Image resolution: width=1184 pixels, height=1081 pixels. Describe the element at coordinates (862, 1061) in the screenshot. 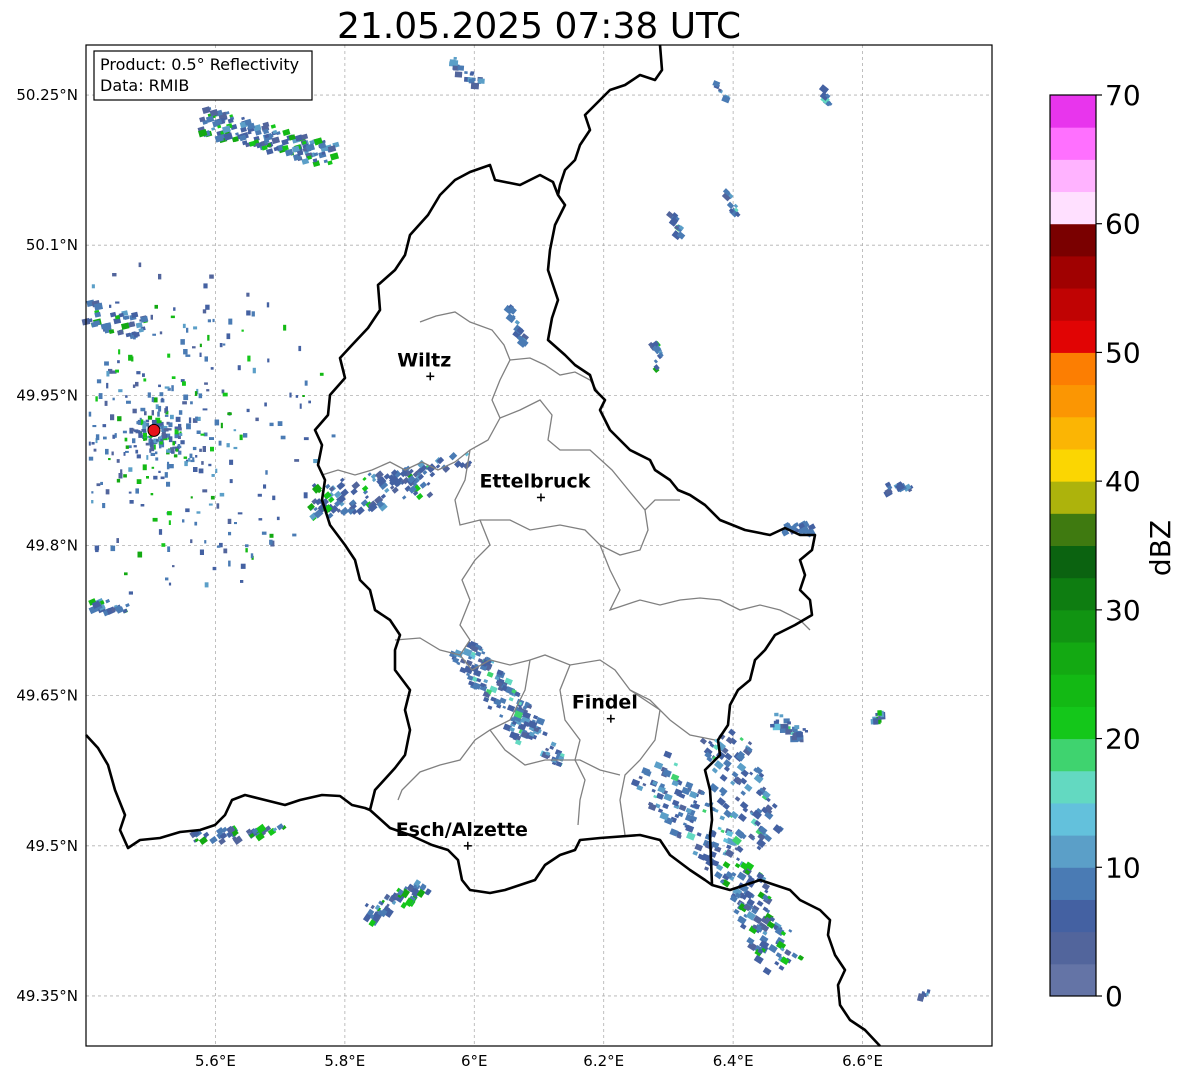

I see `lon-tick-label: 6.6°E` at that location.